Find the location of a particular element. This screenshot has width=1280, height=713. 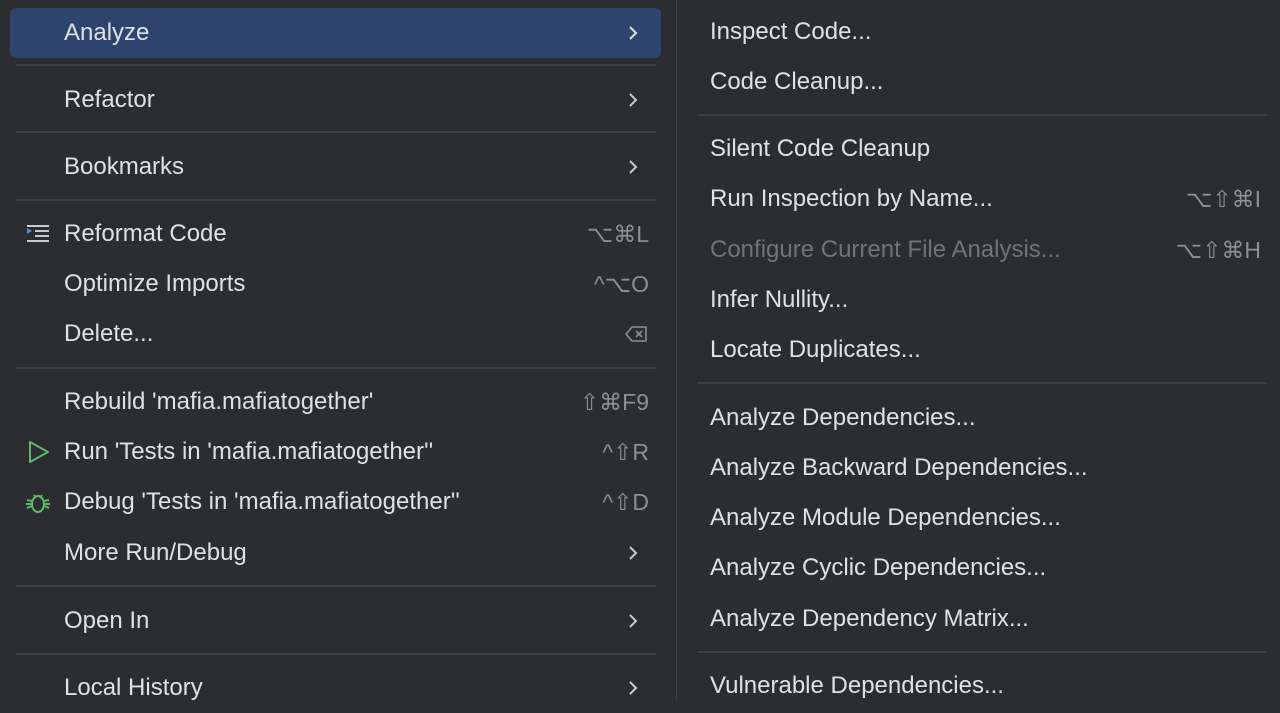

menu-item-analyze: Analyze is located at coordinates (335, 33).